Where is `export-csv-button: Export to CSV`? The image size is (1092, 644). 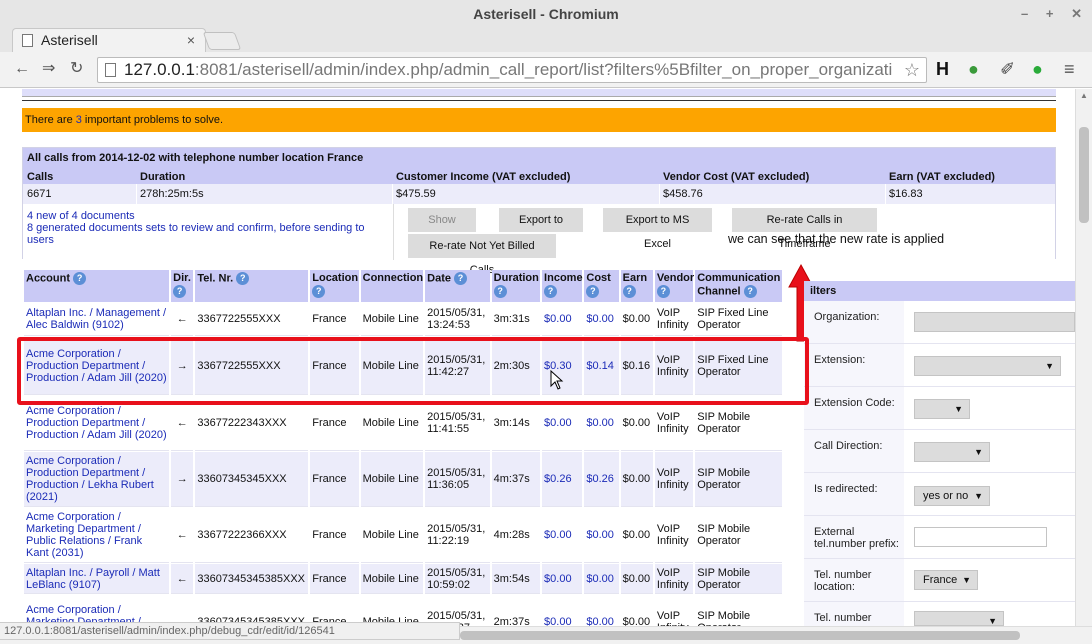 export-csv-button: Export to CSV is located at coordinates (541, 229).